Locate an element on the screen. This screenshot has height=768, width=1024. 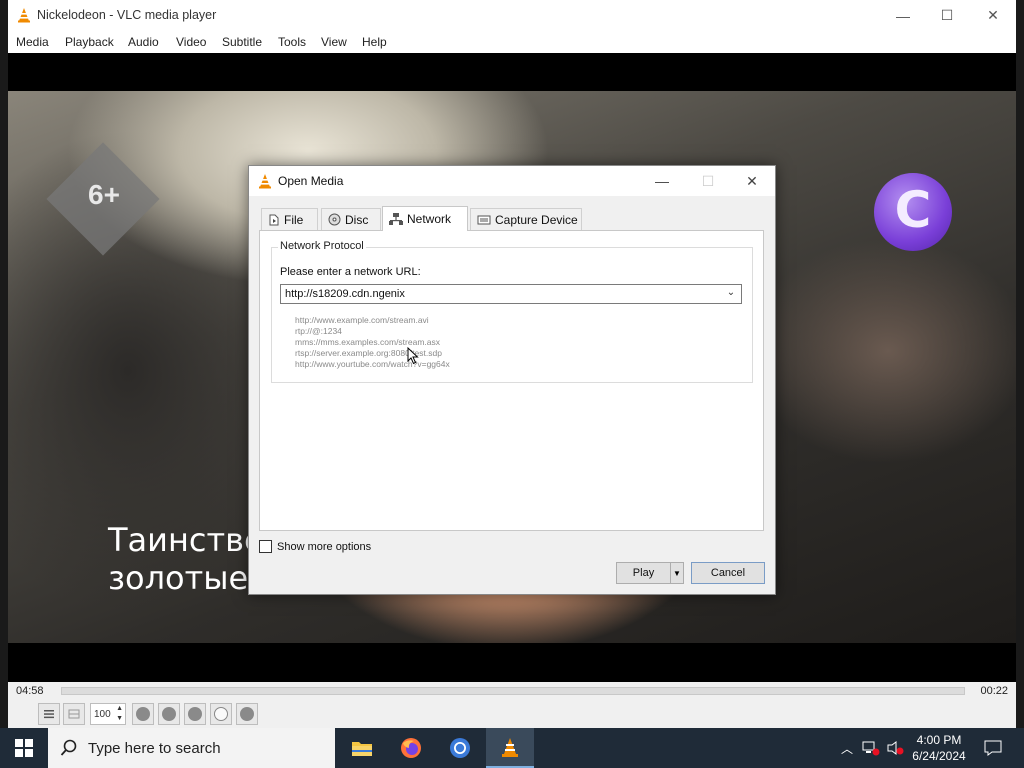
tab-network-label: Network is located at coordinates (429, 219).